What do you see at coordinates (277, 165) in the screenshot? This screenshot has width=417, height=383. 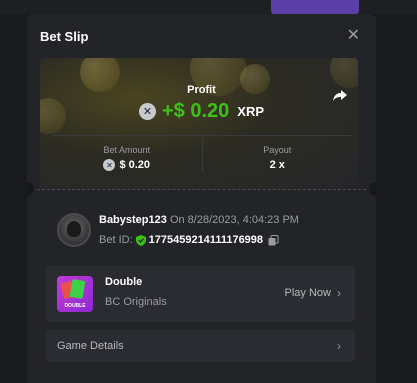 I see `payout-value: 2 x` at bounding box center [277, 165].